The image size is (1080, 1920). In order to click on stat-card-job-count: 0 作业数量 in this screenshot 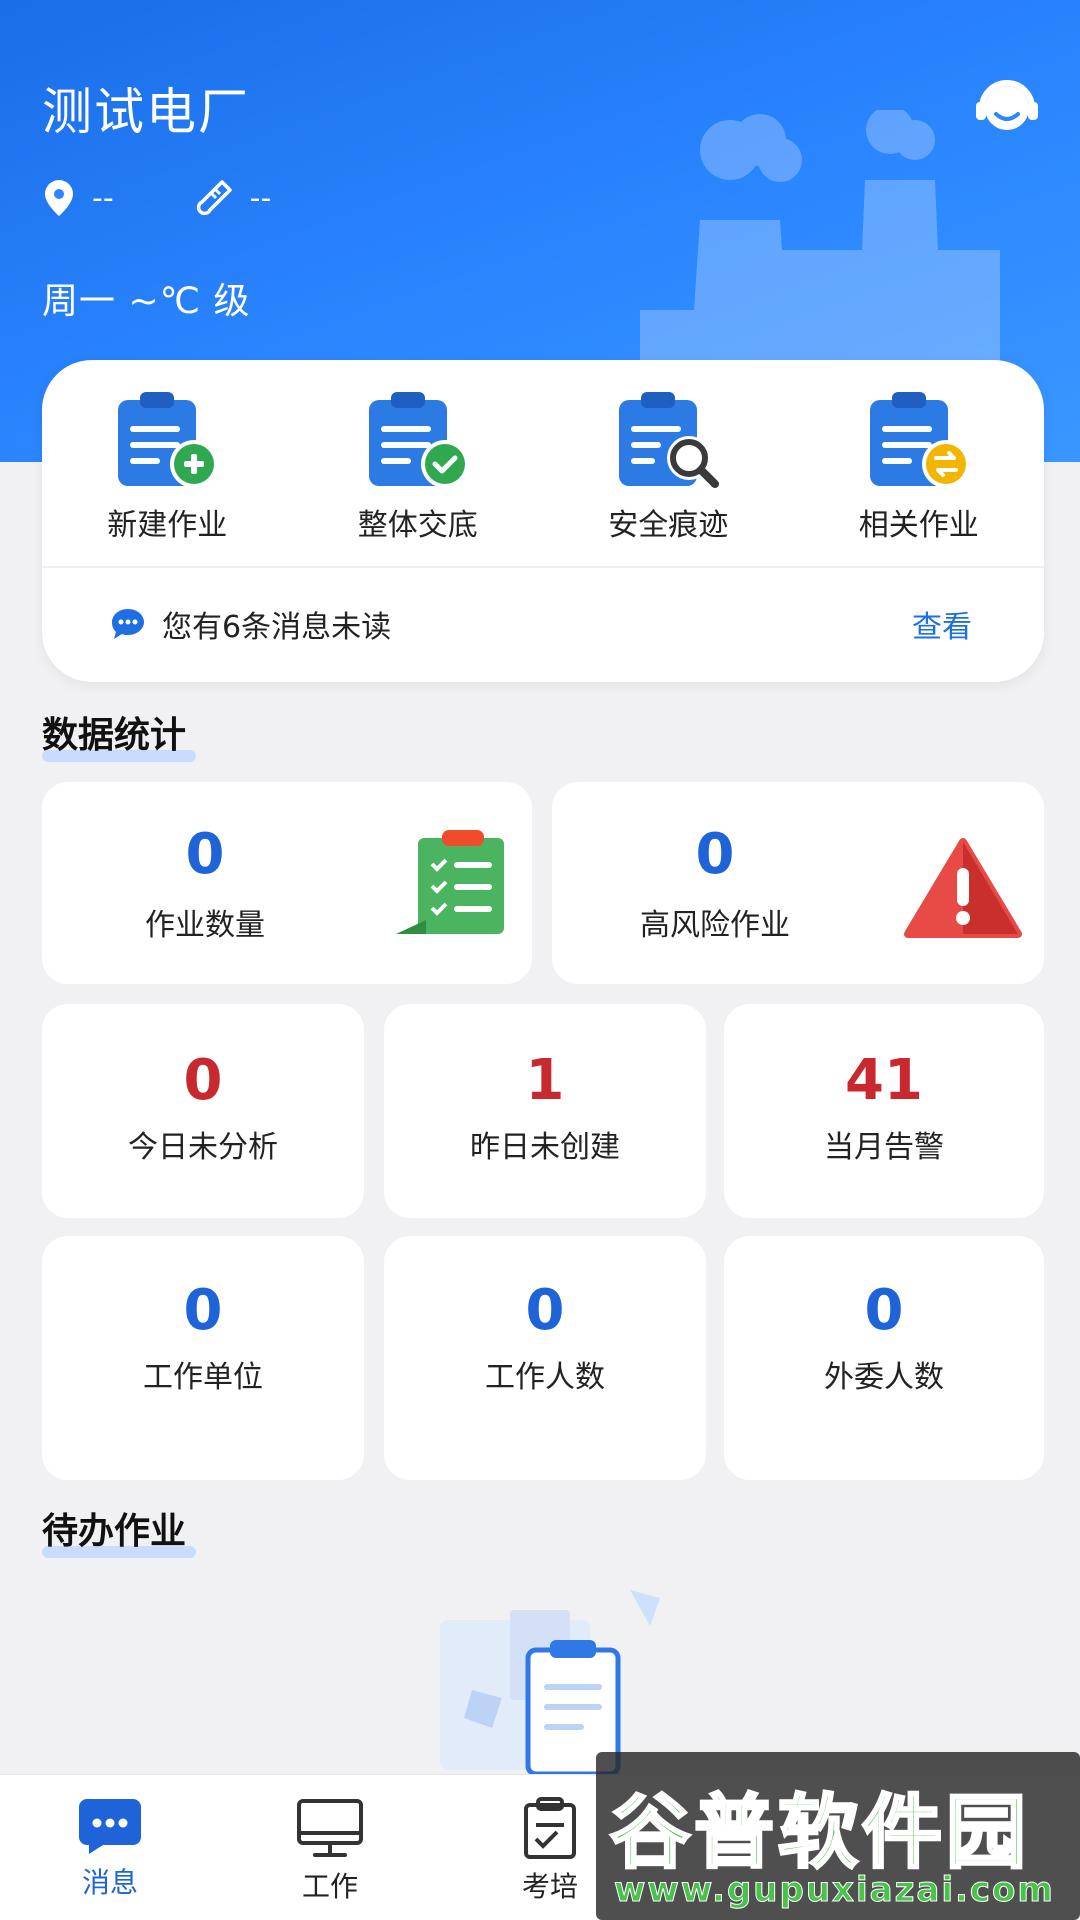, I will do `click(287, 883)`.